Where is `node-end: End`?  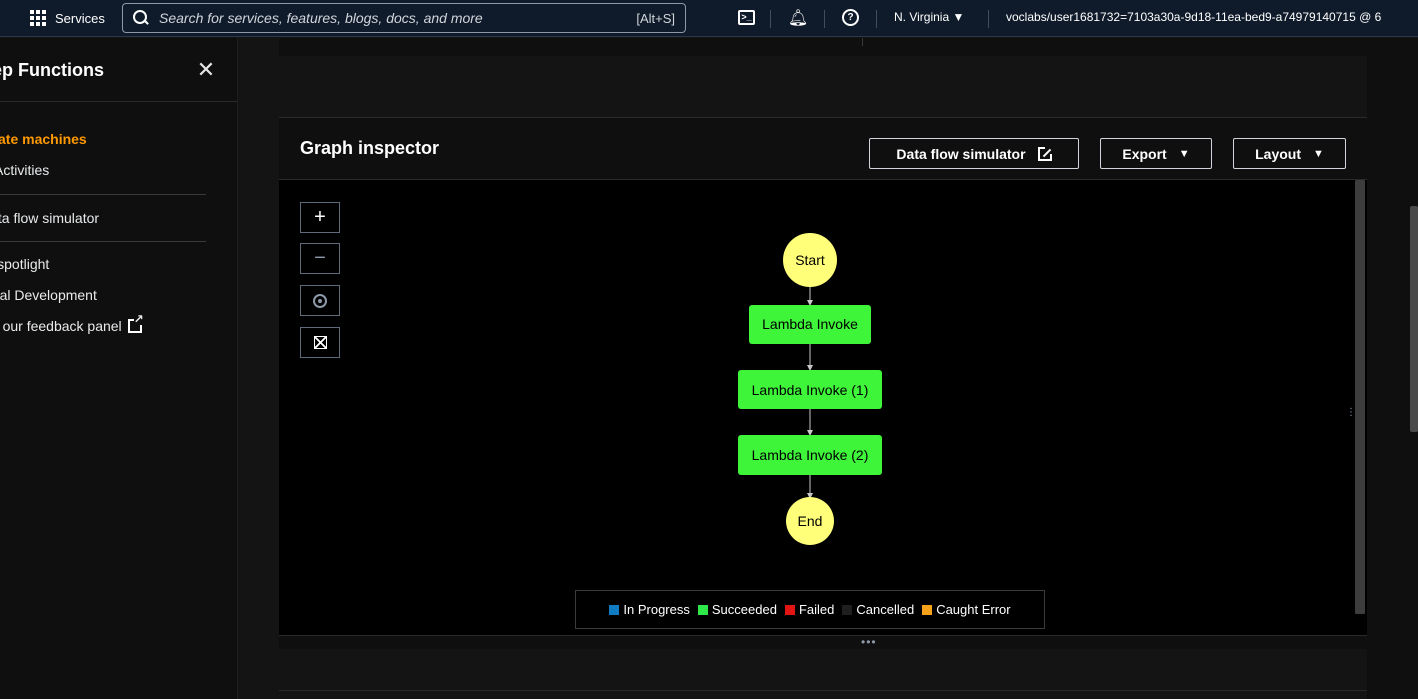
node-end: End is located at coordinates (810, 521).